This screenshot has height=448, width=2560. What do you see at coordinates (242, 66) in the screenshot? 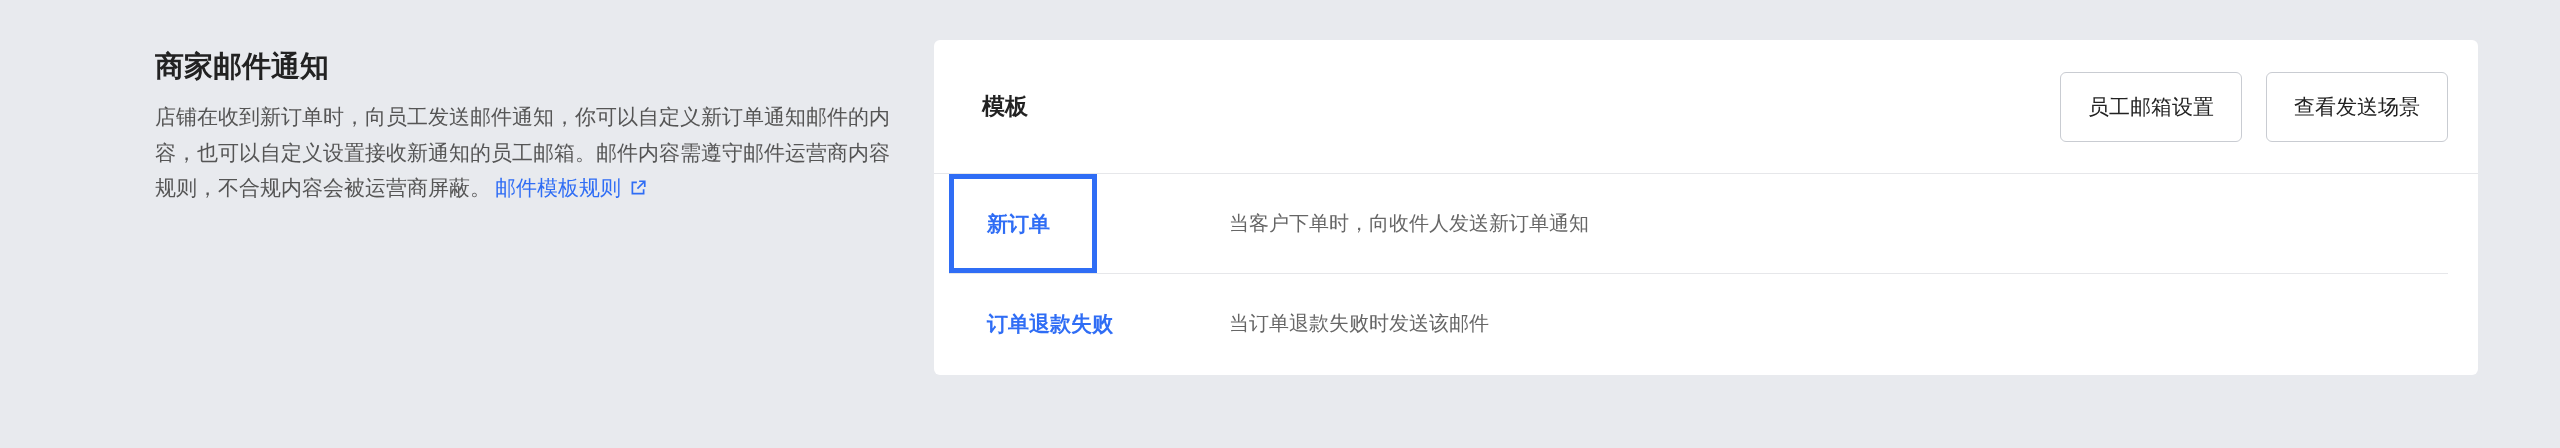
I see `section-title: 商家邮件通知` at bounding box center [242, 66].